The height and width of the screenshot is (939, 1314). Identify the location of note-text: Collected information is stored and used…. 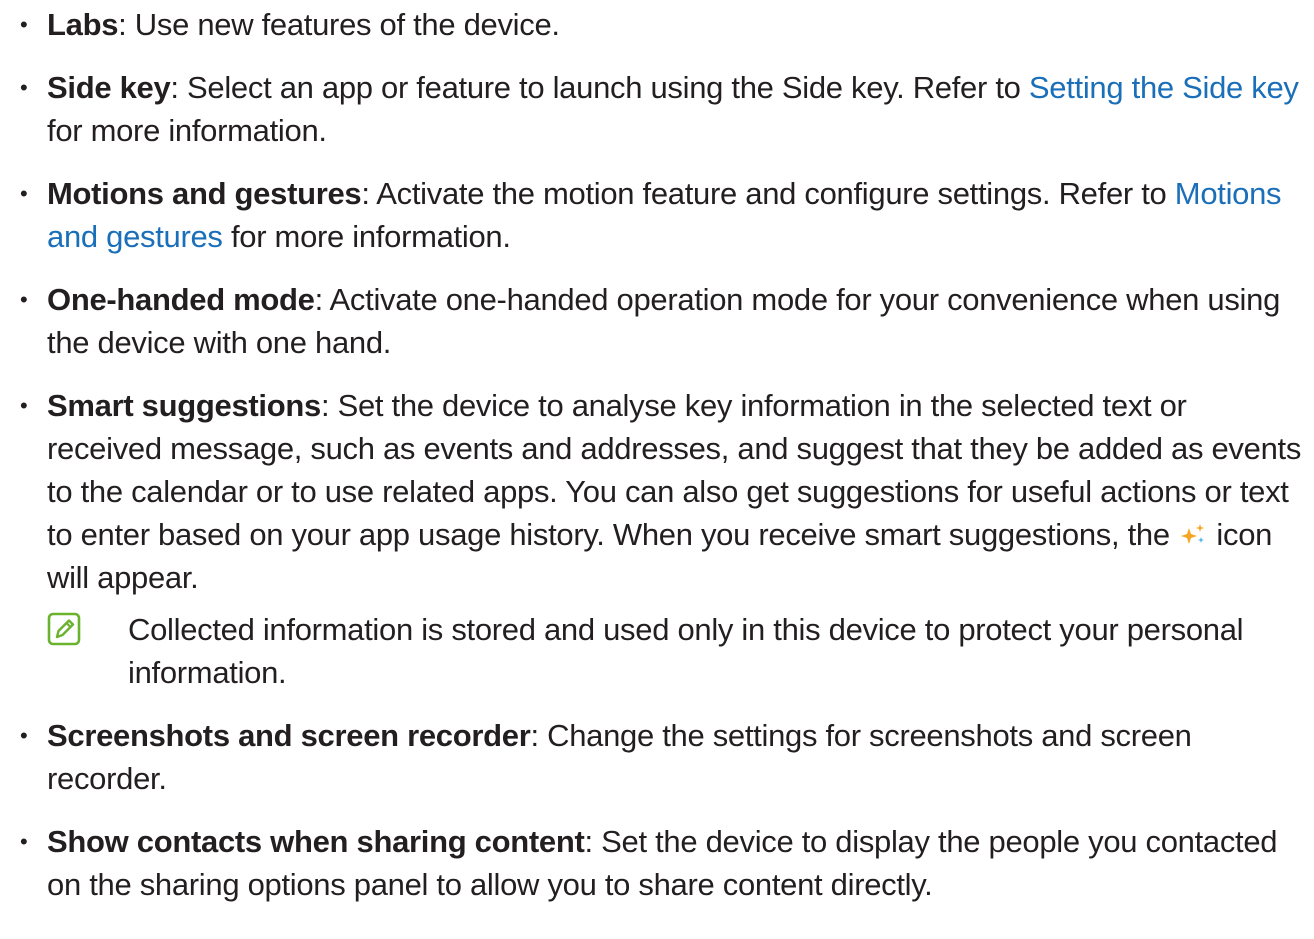
(686, 651).